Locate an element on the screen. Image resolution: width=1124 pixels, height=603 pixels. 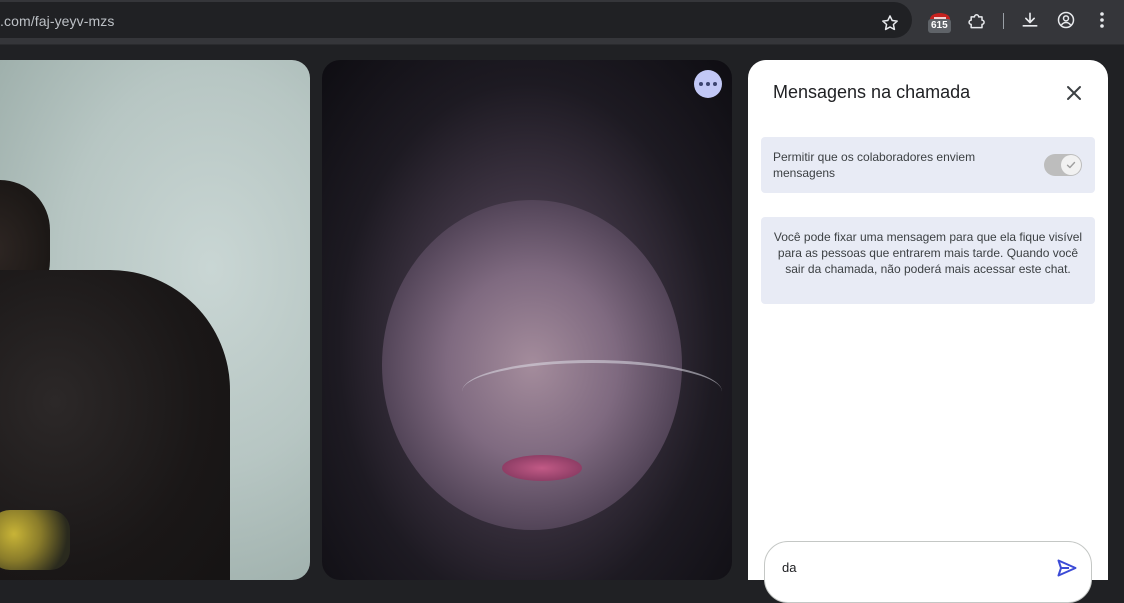
message-input-value: da is located at coordinates (789, 567).